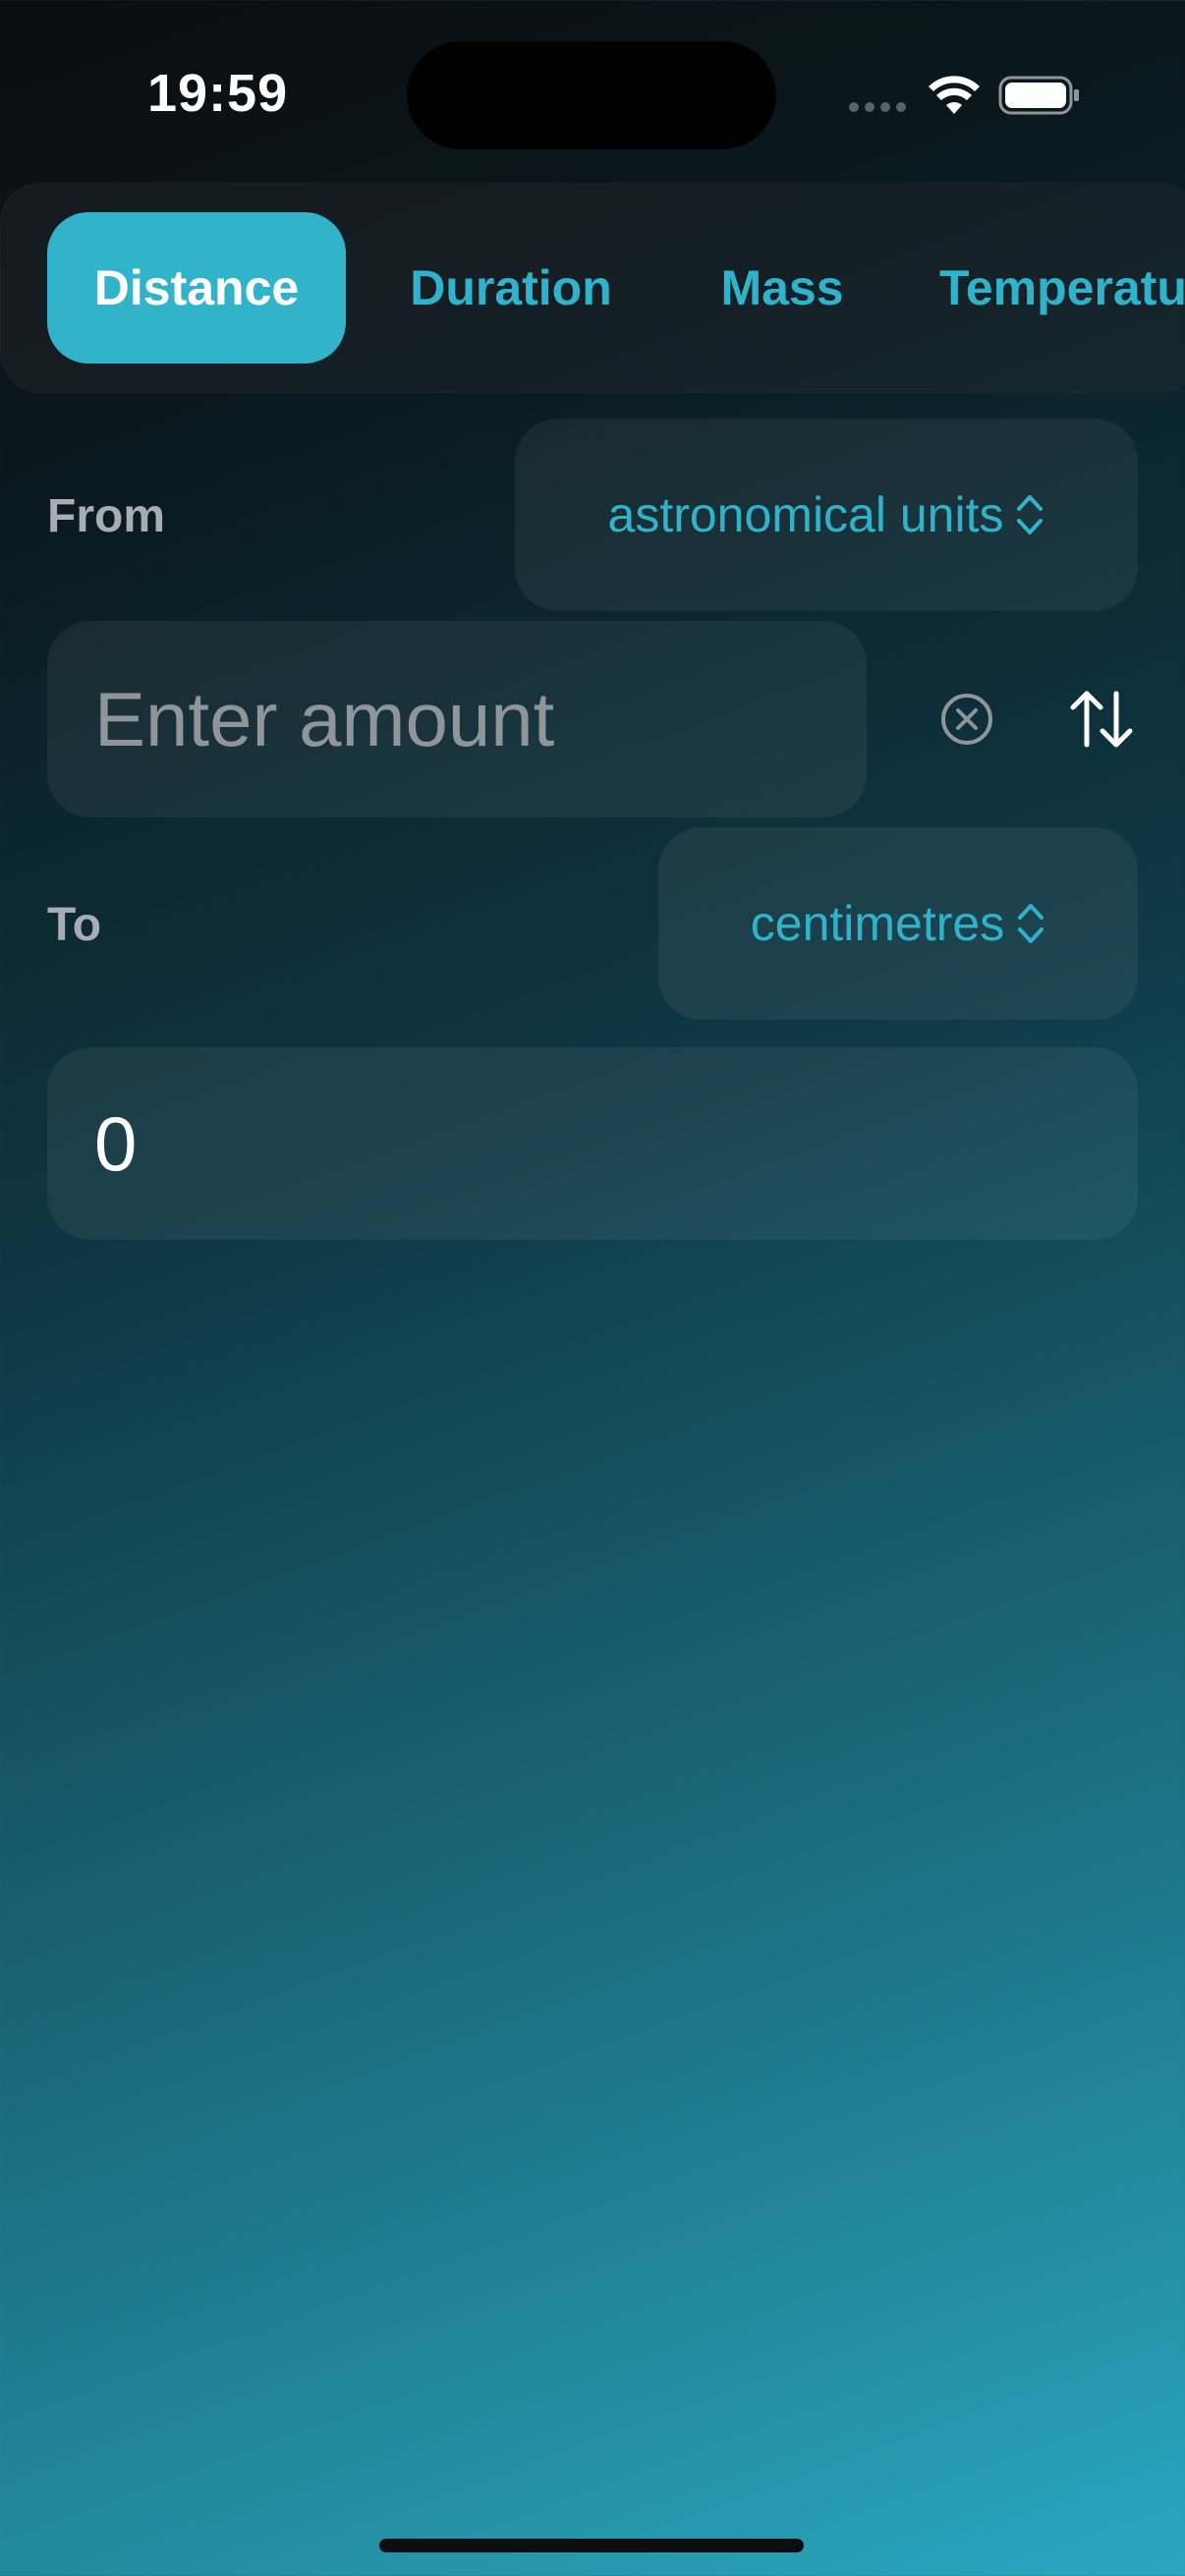 This screenshot has width=1185, height=2576. Describe the element at coordinates (218, 93) in the screenshot. I see `status-time: 19:59` at that location.